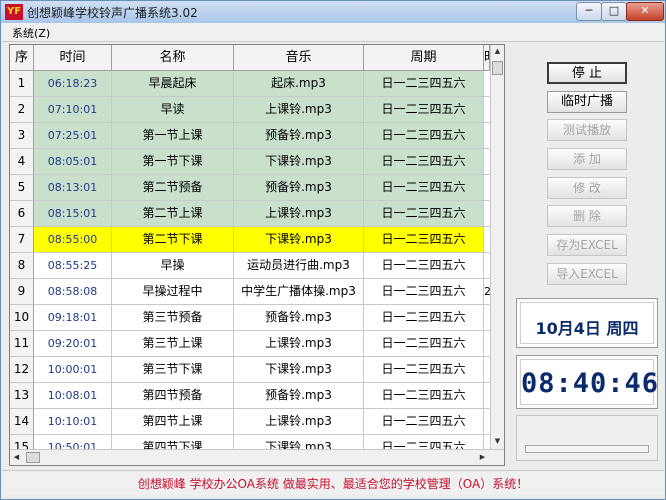 The width and height of the screenshot is (666, 500). What do you see at coordinates (22, 240) in the screenshot?
I see `row-index: 7` at bounding box center [22, 240].